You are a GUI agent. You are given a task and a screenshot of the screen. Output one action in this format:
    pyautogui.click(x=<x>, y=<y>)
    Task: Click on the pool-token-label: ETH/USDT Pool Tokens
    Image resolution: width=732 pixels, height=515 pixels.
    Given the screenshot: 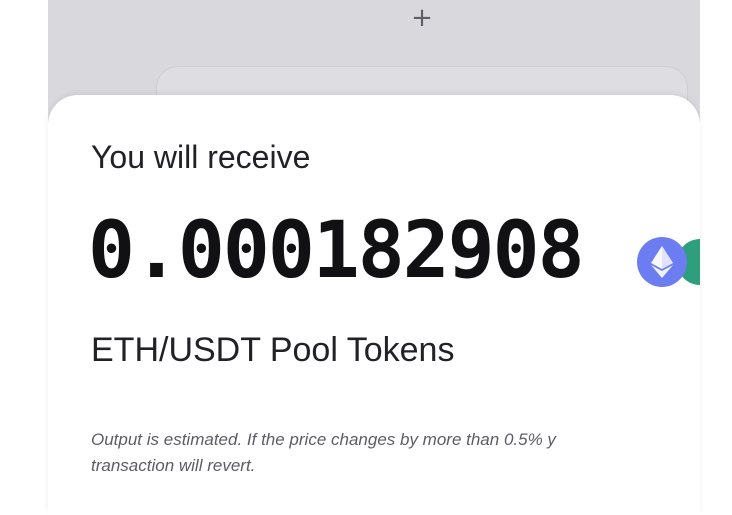 What is the action you would take?
    pyautogui.click(x=273, y=350)
    